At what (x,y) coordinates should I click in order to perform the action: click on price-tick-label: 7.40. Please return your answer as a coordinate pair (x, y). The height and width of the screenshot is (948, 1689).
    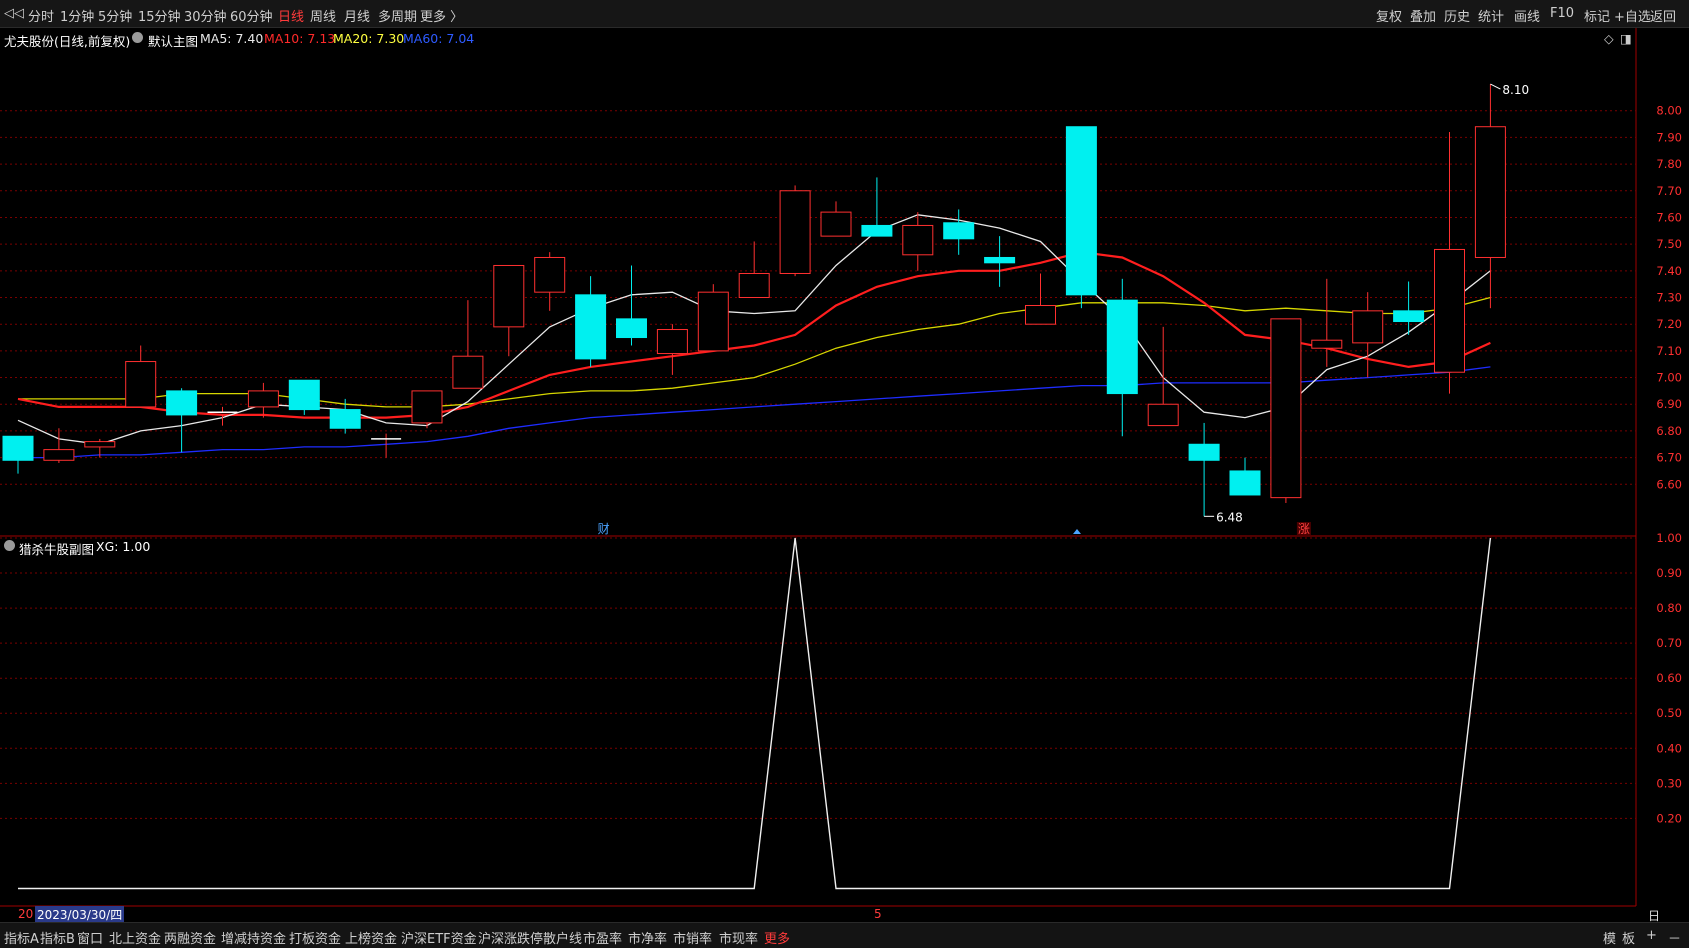
    Looking at the image, I should click on (1669, 271).